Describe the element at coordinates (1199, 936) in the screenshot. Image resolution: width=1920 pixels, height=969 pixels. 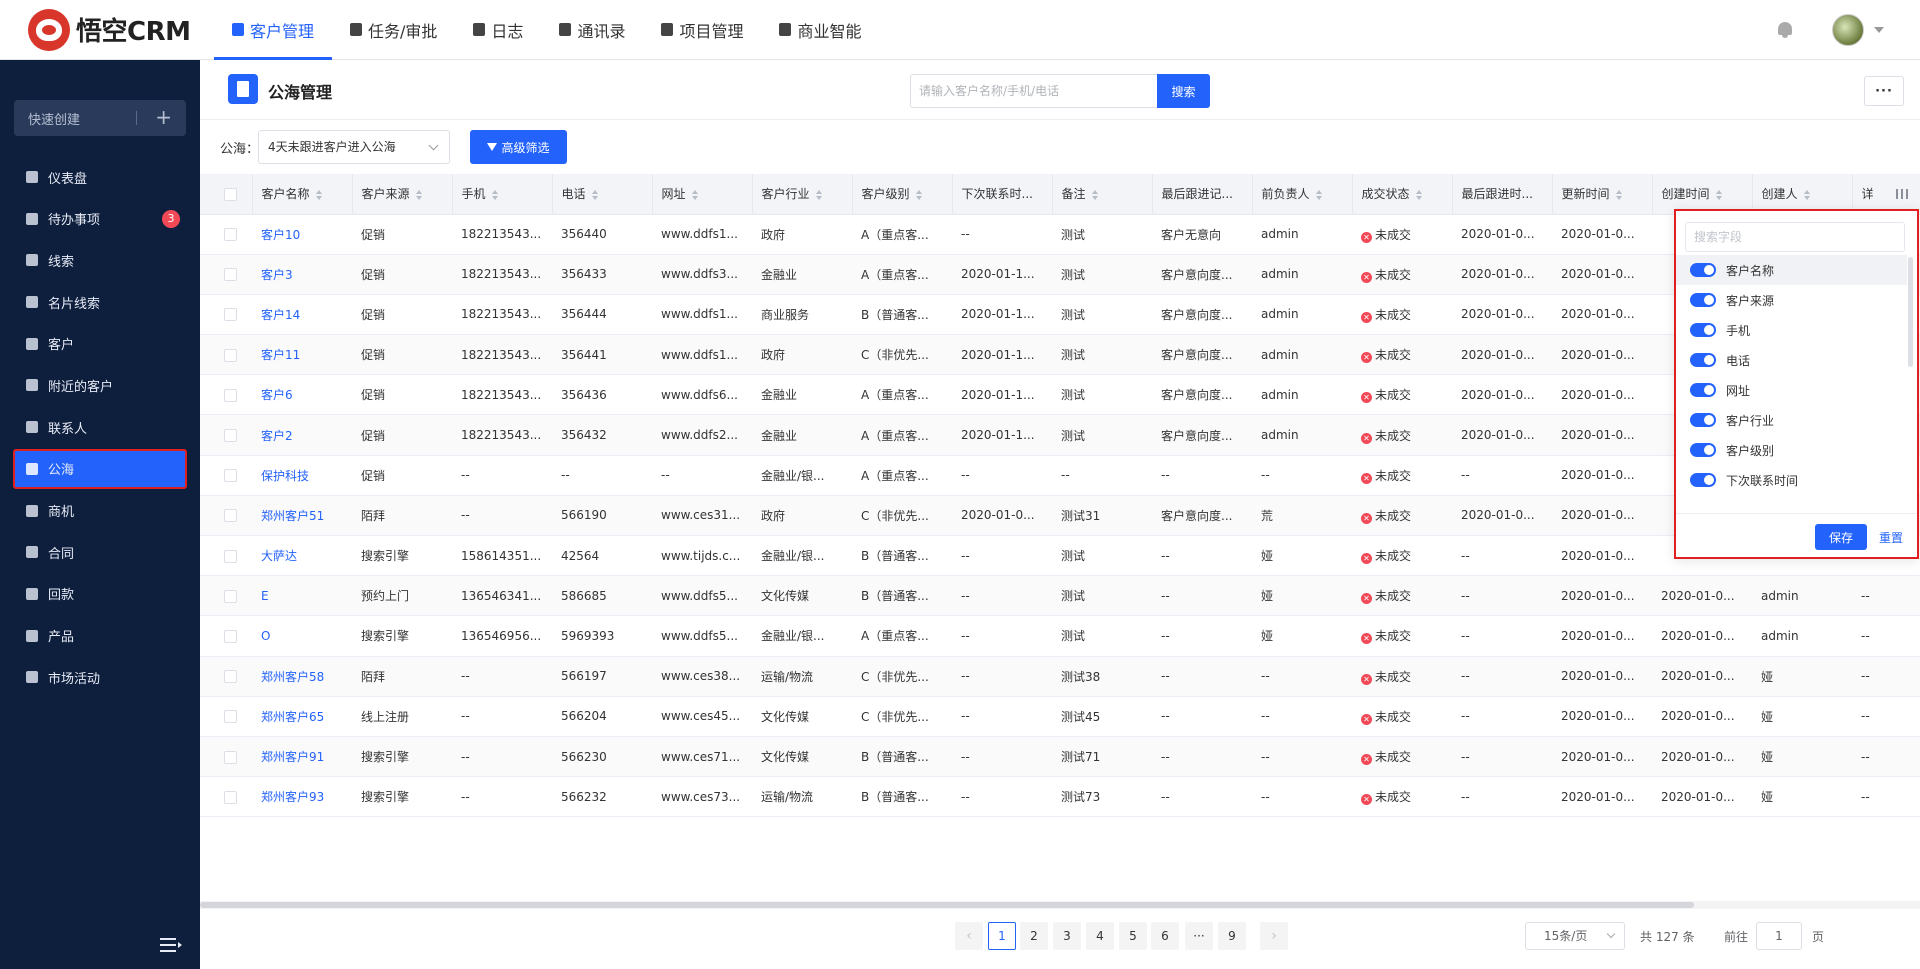
I see `page-button: ···` at that location.